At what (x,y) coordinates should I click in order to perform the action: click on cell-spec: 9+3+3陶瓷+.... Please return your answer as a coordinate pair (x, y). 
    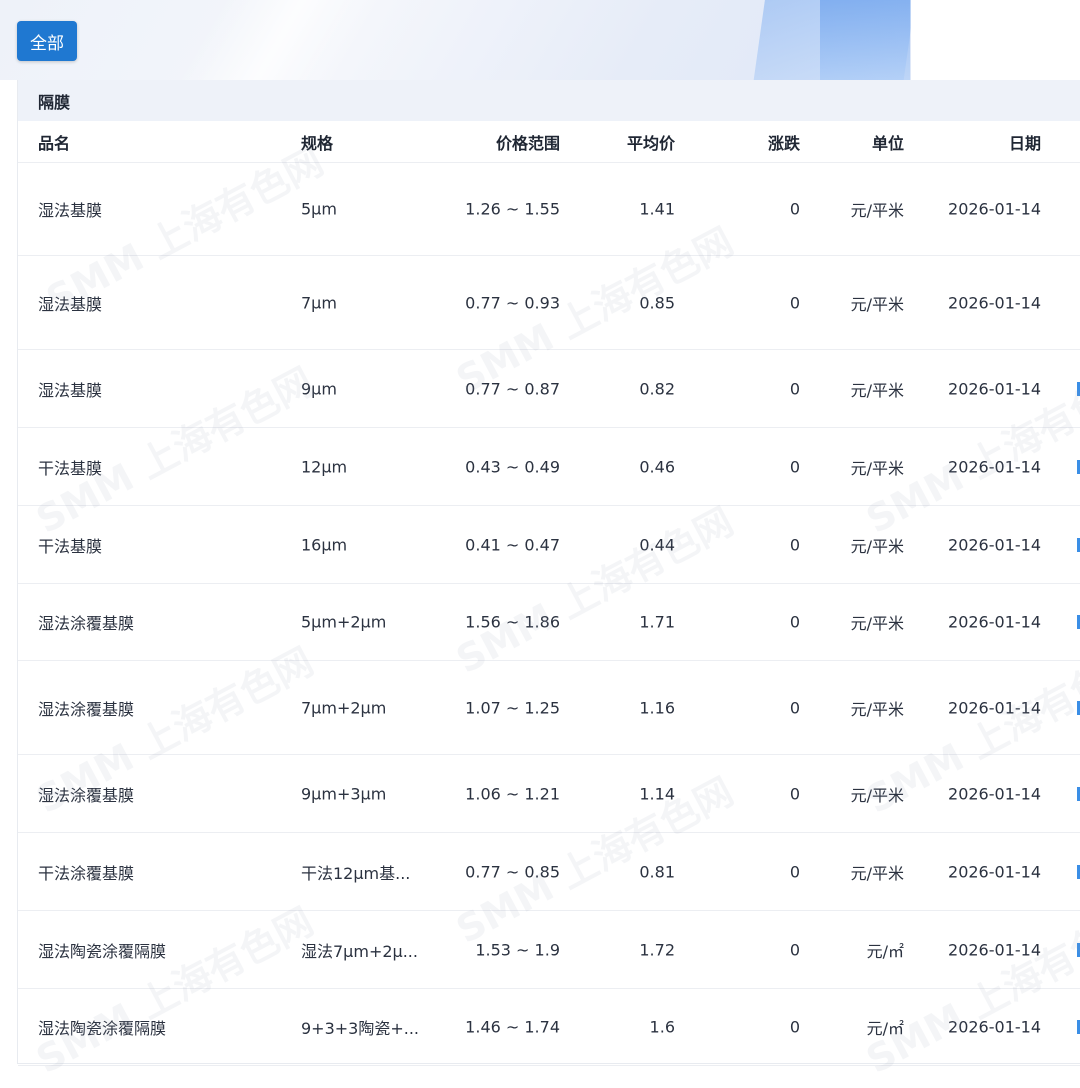
    Looking at the image, I should click on (360, 1028).